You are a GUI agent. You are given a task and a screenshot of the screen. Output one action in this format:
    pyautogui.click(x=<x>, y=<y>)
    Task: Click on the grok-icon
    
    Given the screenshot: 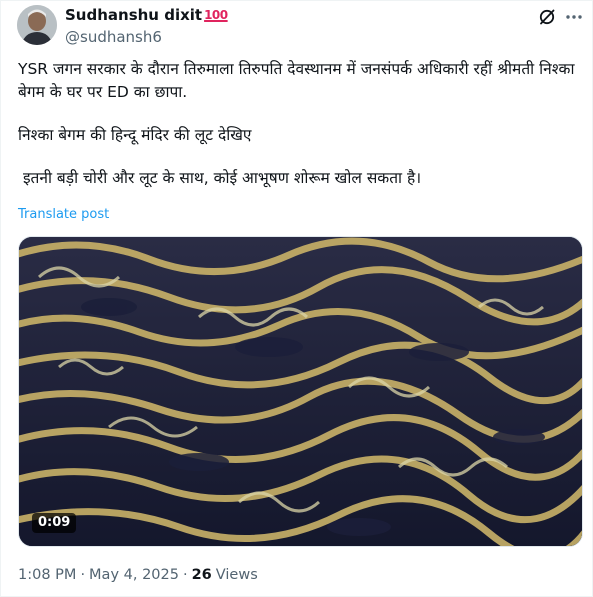 What is the action you would take?
    pyautogui.click(x=547, y=17)
    